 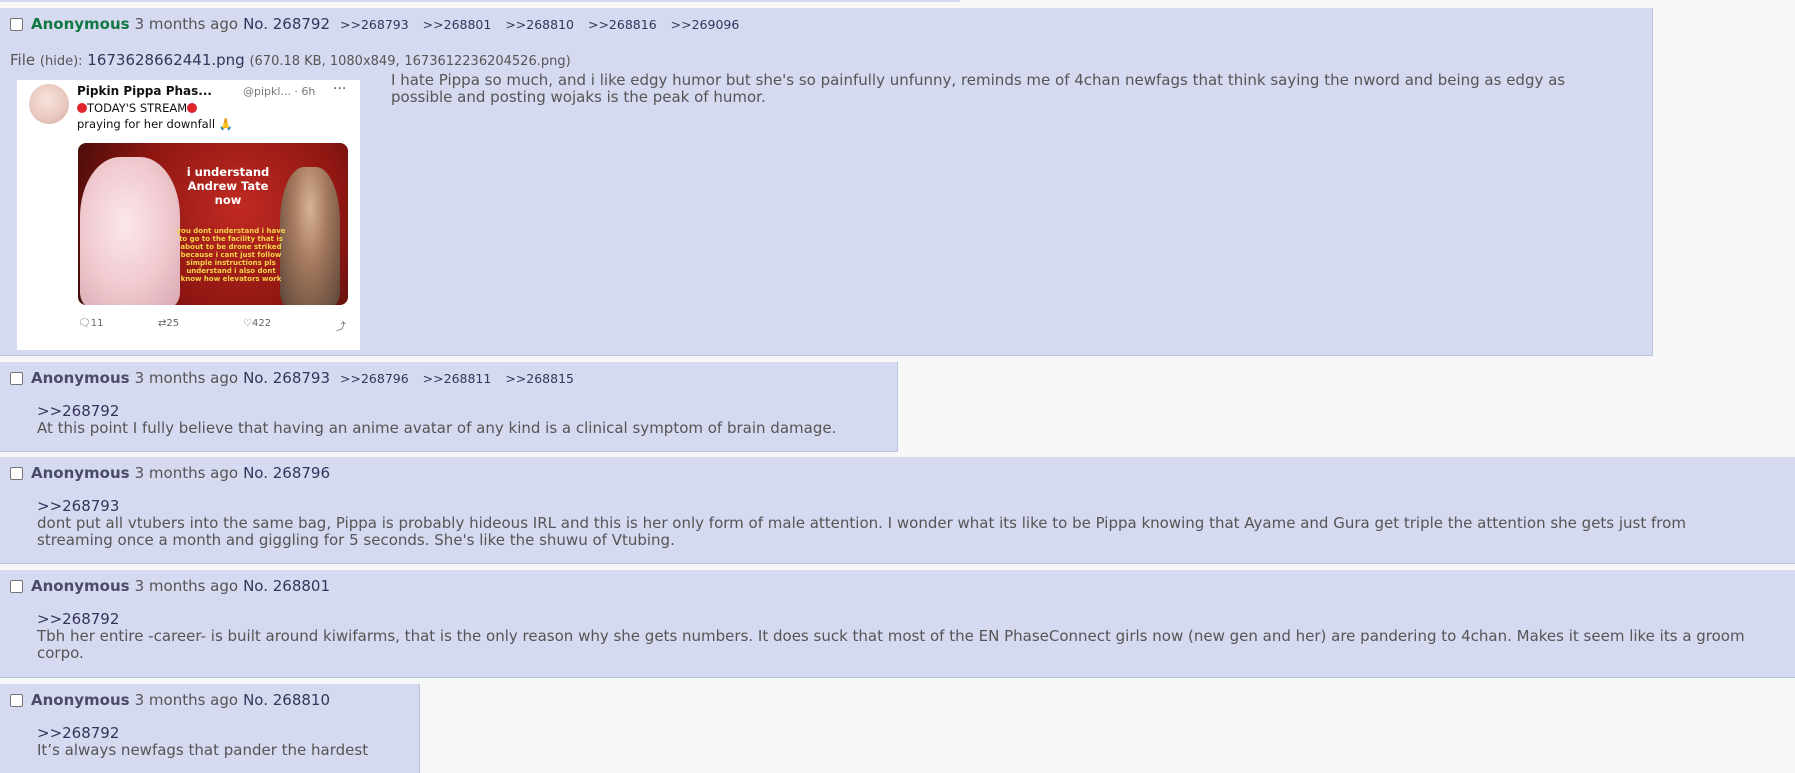 I want to click on post-number: No. 268792, so click(x=286, y=24).